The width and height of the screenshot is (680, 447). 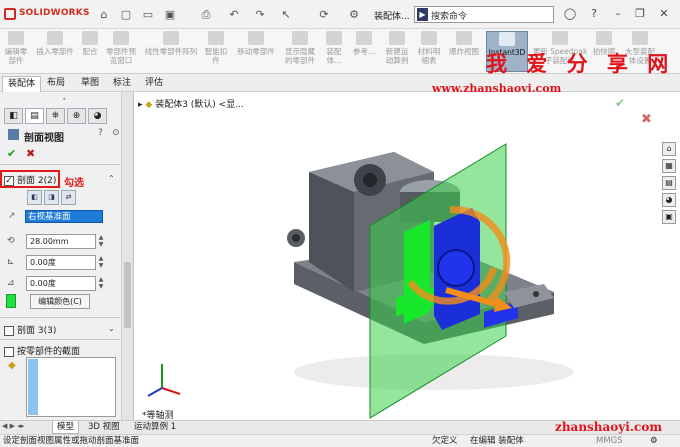 I want to click on ribbon-mate: 配合, so click(x=90, y=43).